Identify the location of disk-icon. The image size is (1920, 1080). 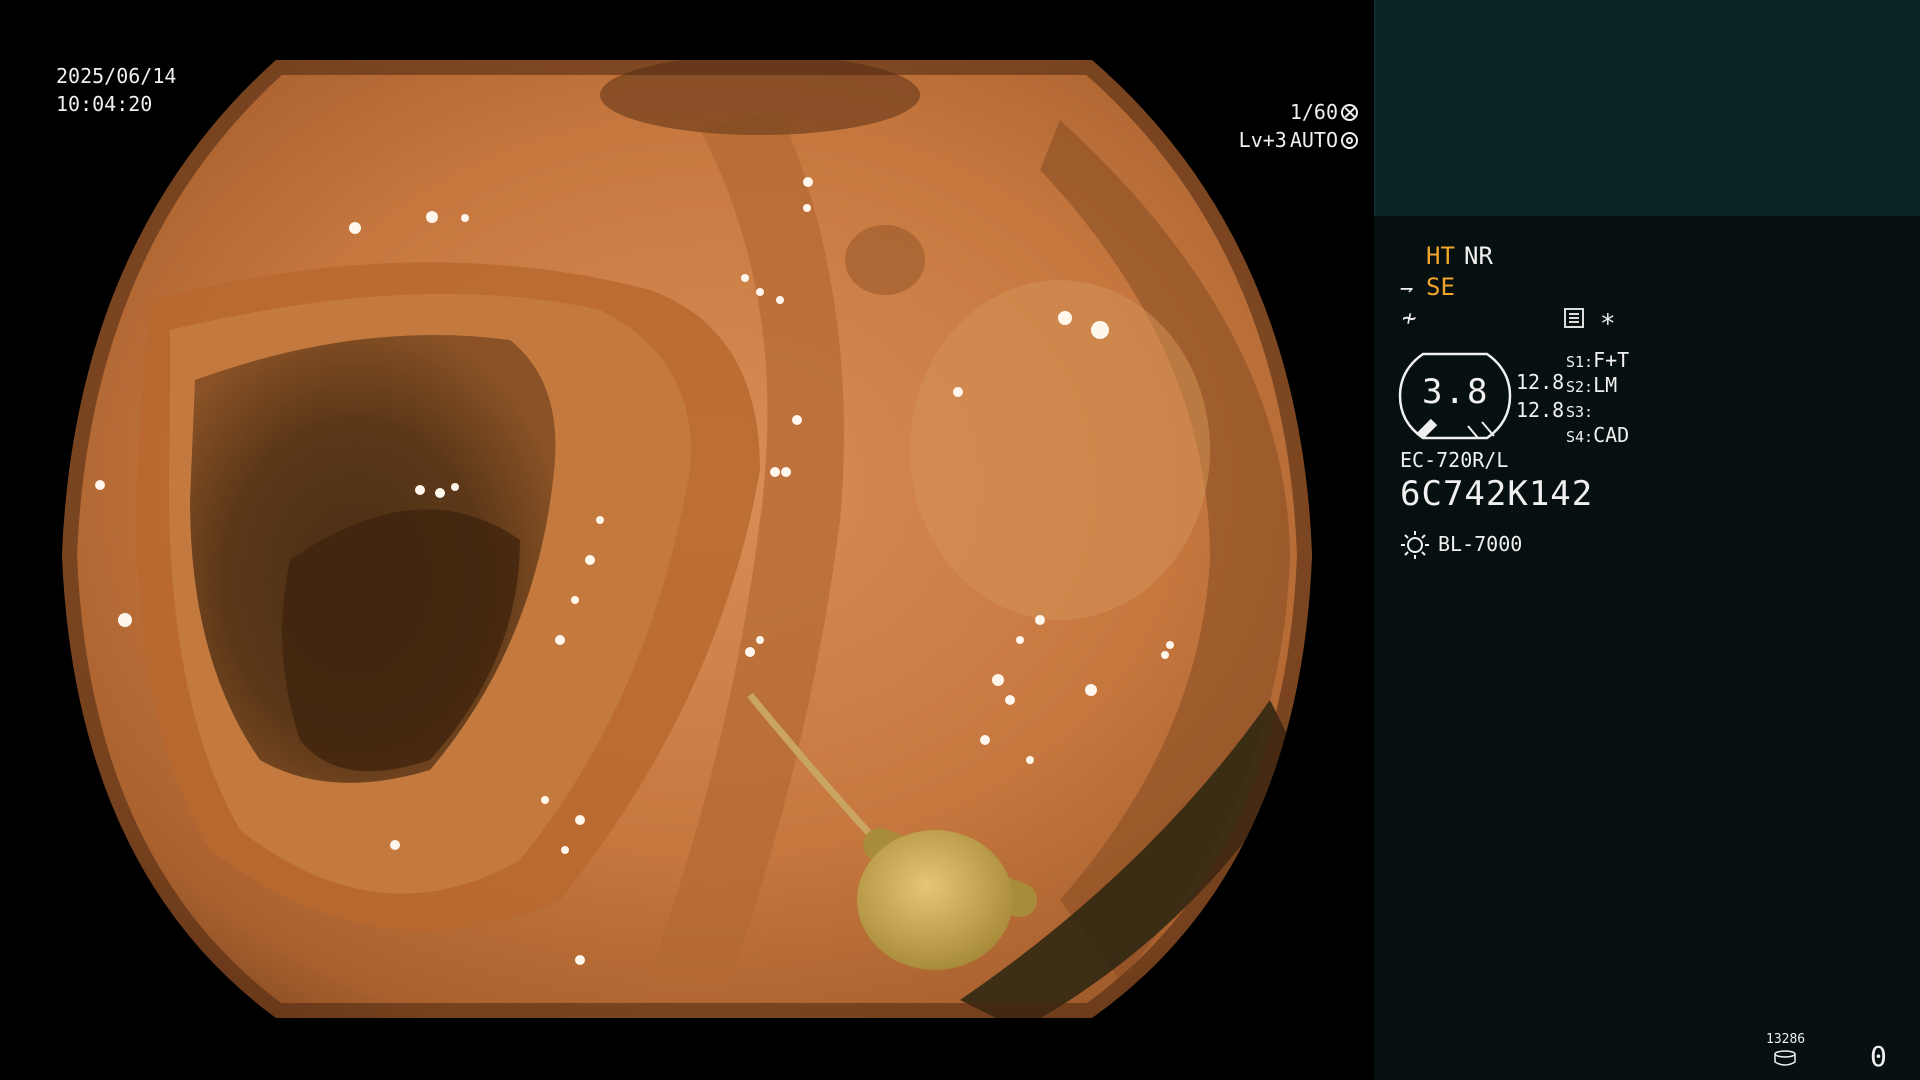
(1785, 1058).